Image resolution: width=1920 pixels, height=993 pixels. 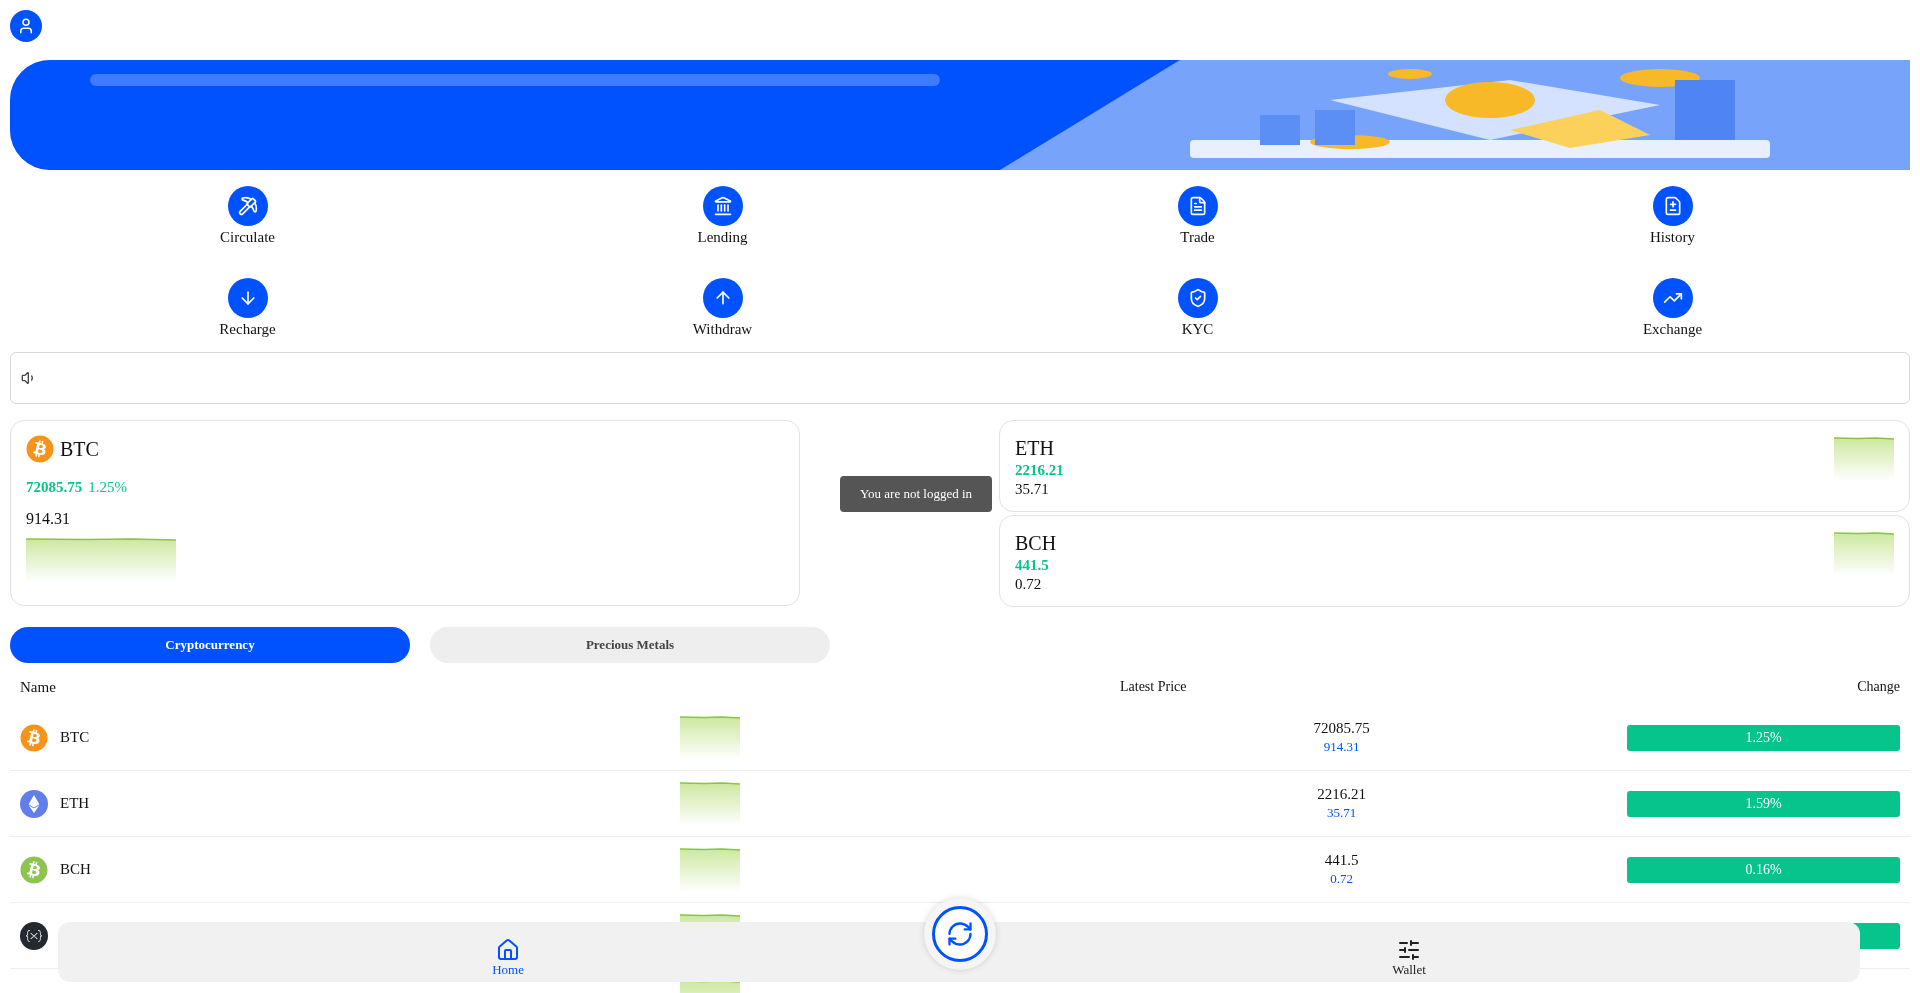 What do you see at coordinates (1032, 489) in the screenshot?
I see `coin-amount: 35.71` at bounding box center [1032, 489].